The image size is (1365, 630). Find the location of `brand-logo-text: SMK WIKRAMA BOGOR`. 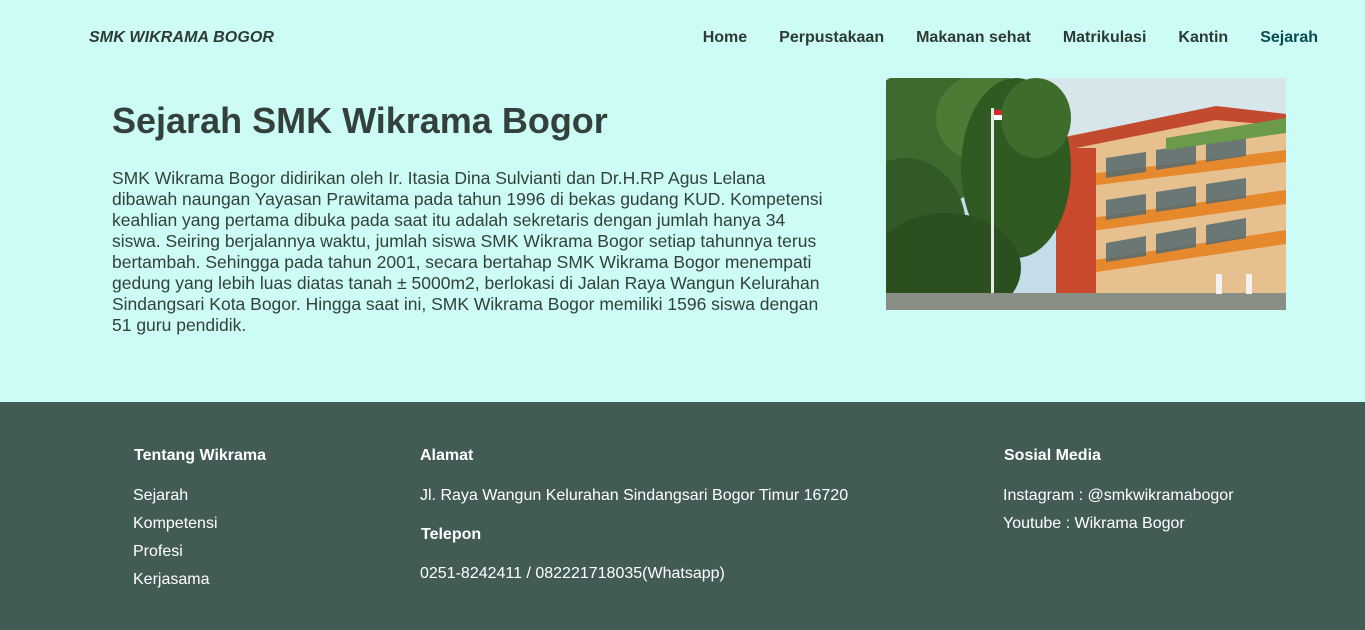

brand-logo-text: SMK WIKRAMA BOGOR is located at coordinates (181, 38).